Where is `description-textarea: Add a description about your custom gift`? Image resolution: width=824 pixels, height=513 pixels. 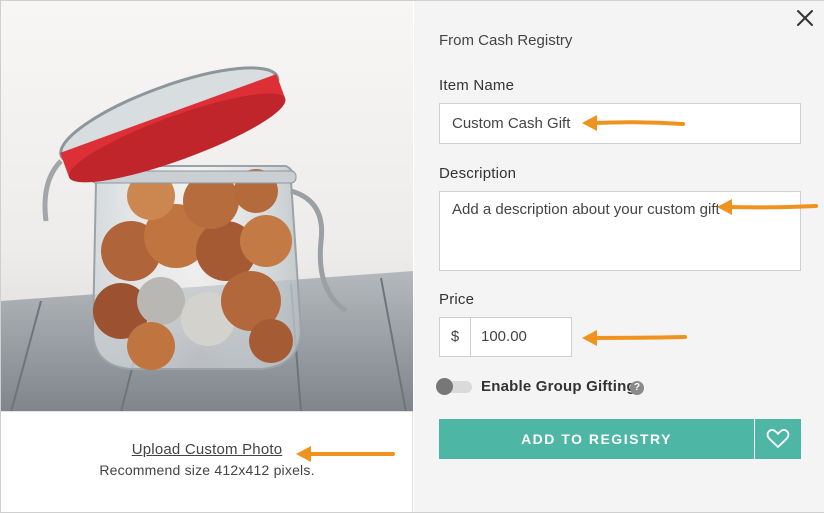
description-textarea: Add a description about your custom gift is located at coordinates (620, 231).